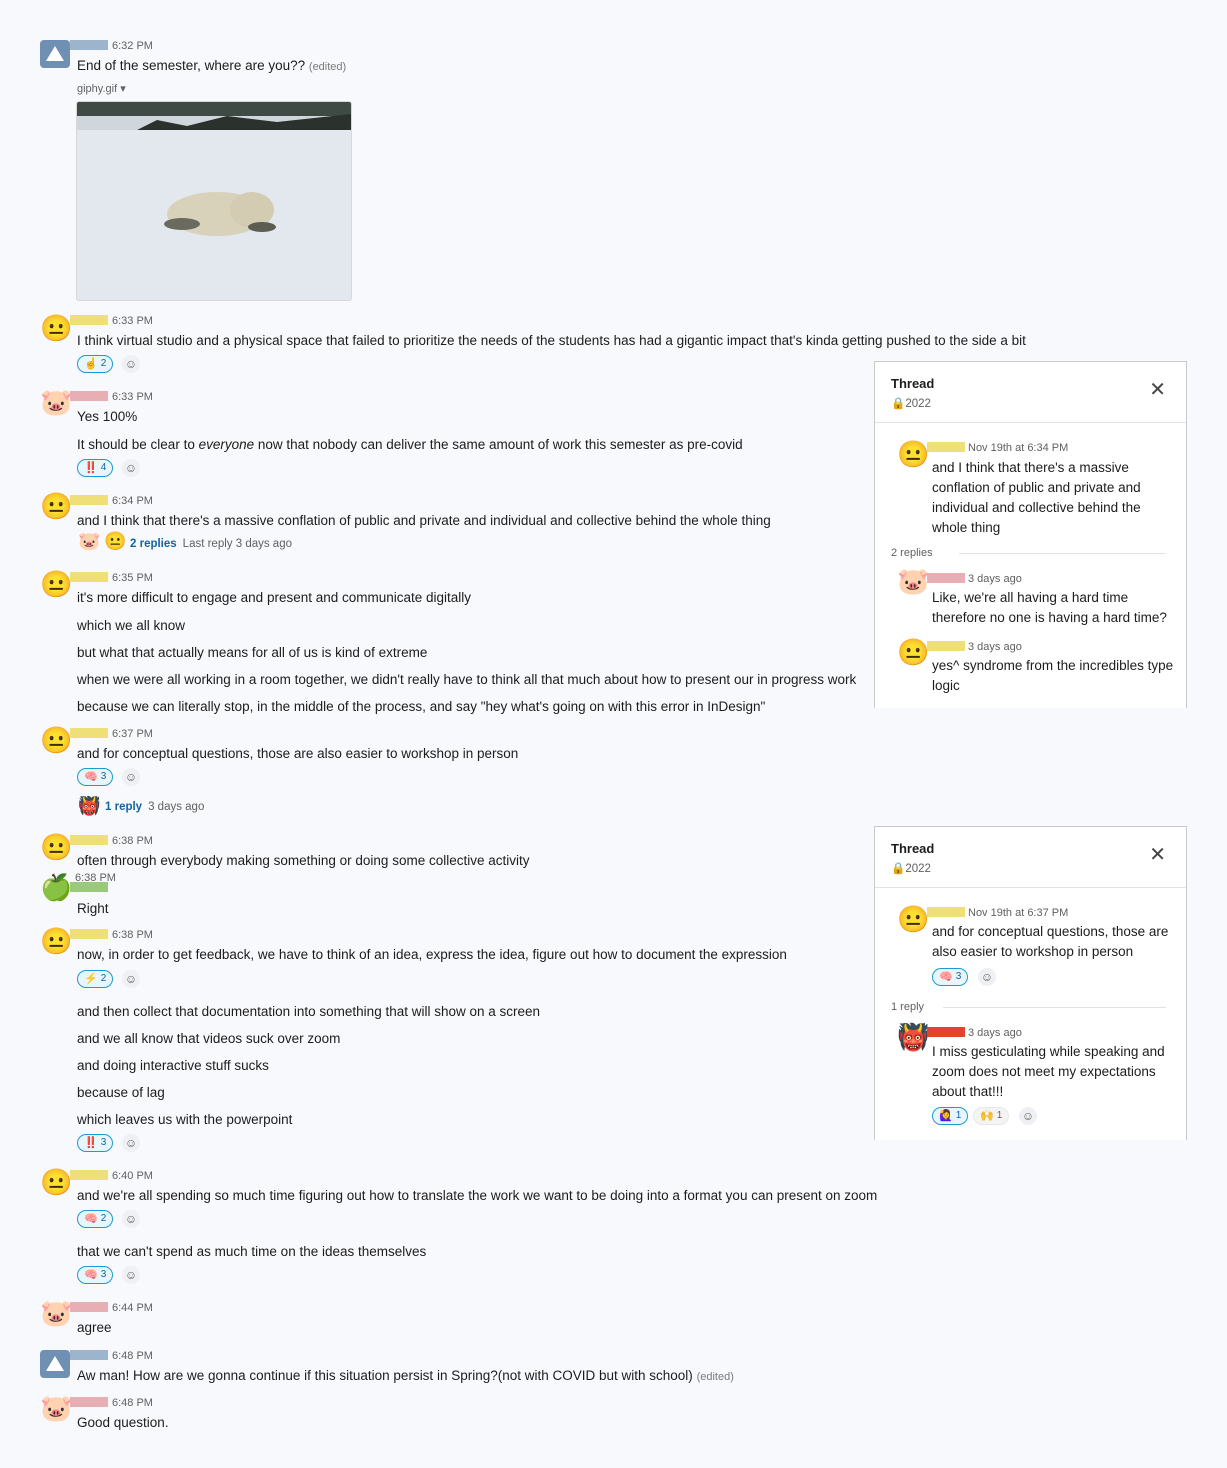 The width and height of the screenshot is (1227, 1468). What do you see at coordinates (95, 1143) in the screenshot?
I see `reaction-pill: ‼️ 3` at bounding box center [95, 1143].